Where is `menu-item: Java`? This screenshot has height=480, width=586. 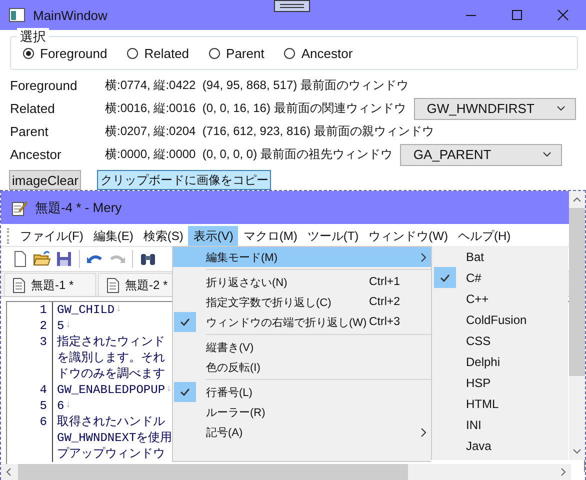 menu-item: Java is located at coordinates (500, 445).